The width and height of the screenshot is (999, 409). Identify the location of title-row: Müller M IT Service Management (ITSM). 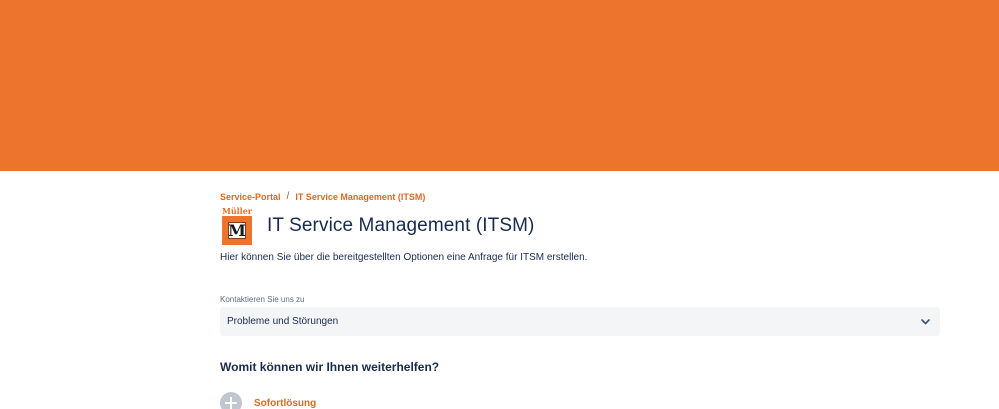
(377, 226).